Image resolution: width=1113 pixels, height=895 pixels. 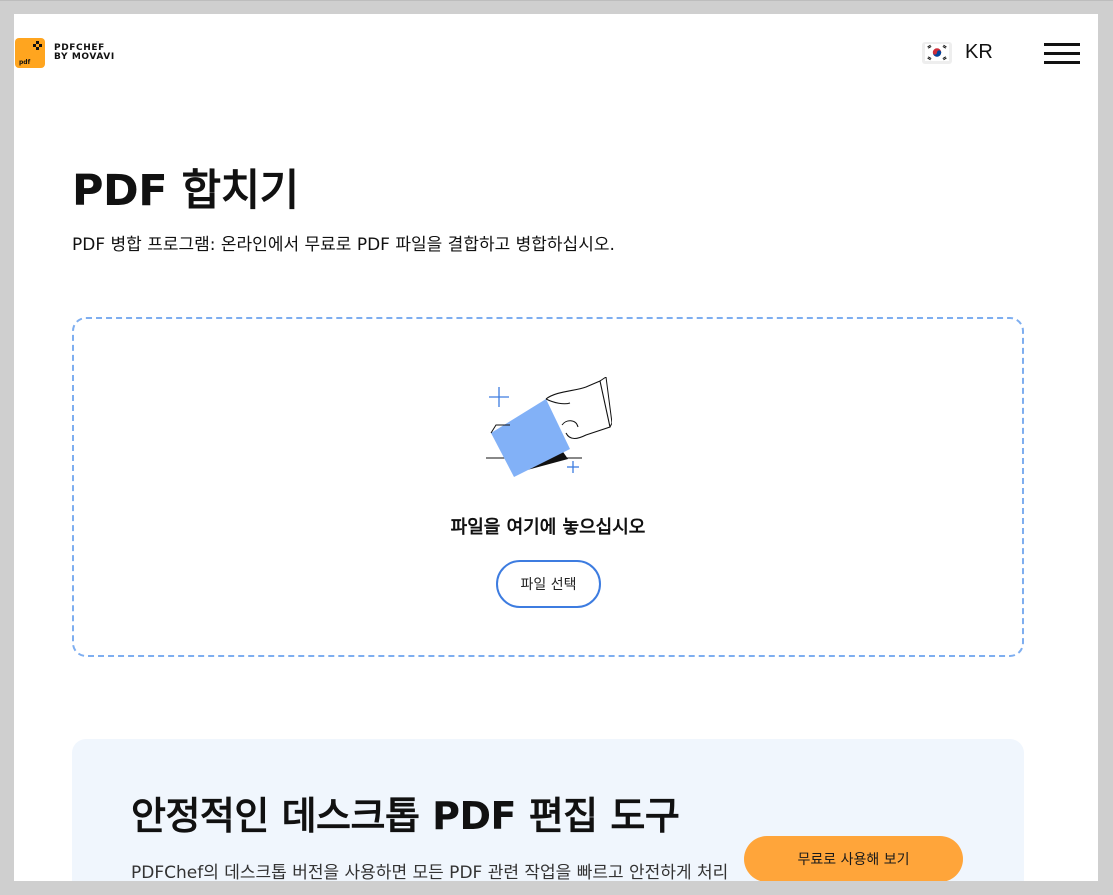 I want to click on logo-mark-icon: pdf, so click(x=30, y=53).